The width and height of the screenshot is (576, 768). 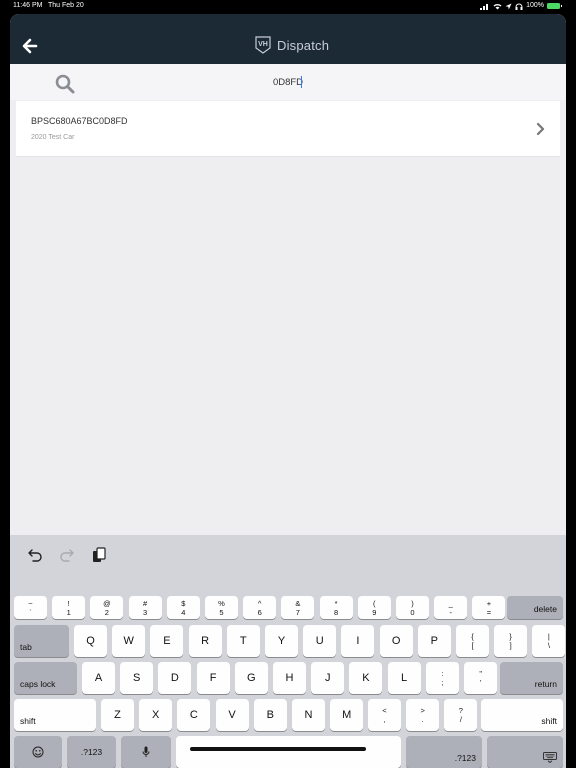 What do you see at coordinates (412, 603) in the screenshot?
I see `key-shift-symbol: )` at bounding box center [412, 603].